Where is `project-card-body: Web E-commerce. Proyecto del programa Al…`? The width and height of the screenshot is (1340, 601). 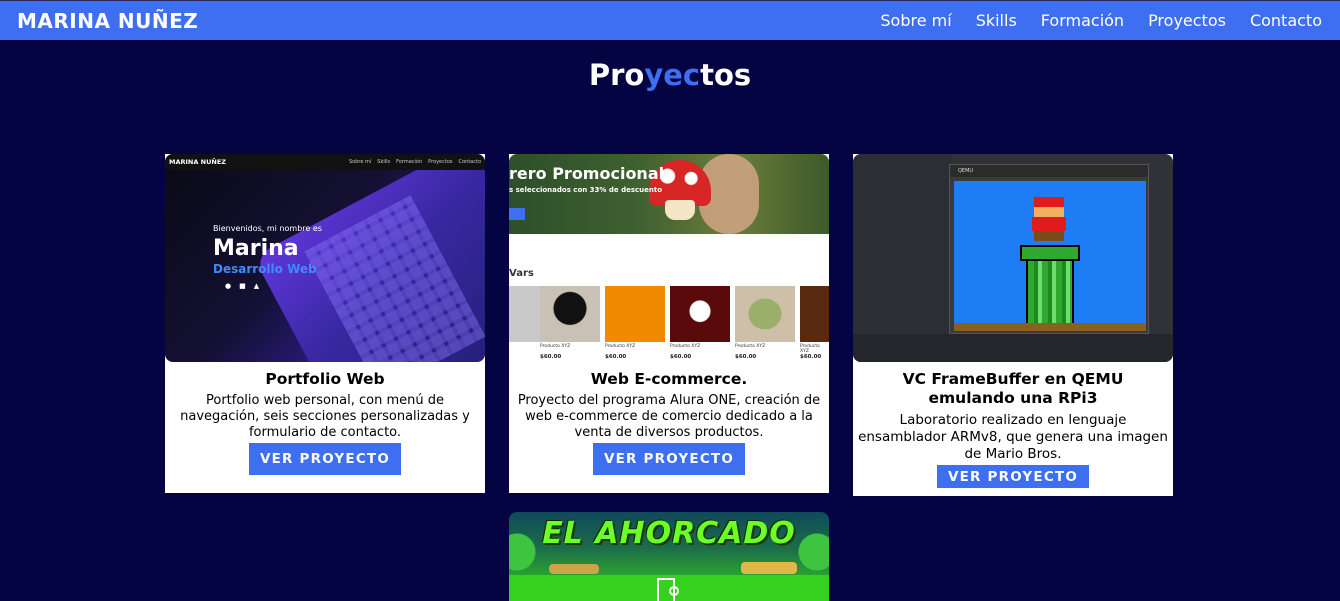
project-card-body: Web E-commerce. Proyecto del programa Al… is located at coordinates (669, 431).